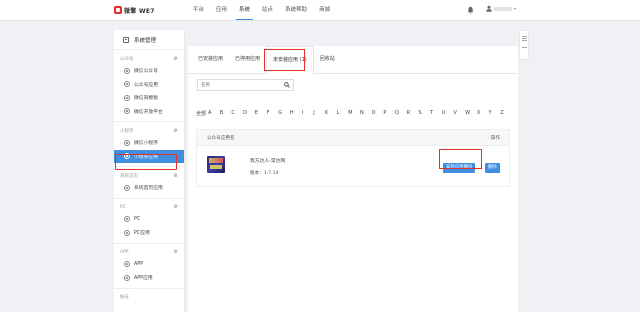 This screenshot has height=312, width=640. I want to click on sidebar-item-label: 微信开放平台, so click(148, 112).